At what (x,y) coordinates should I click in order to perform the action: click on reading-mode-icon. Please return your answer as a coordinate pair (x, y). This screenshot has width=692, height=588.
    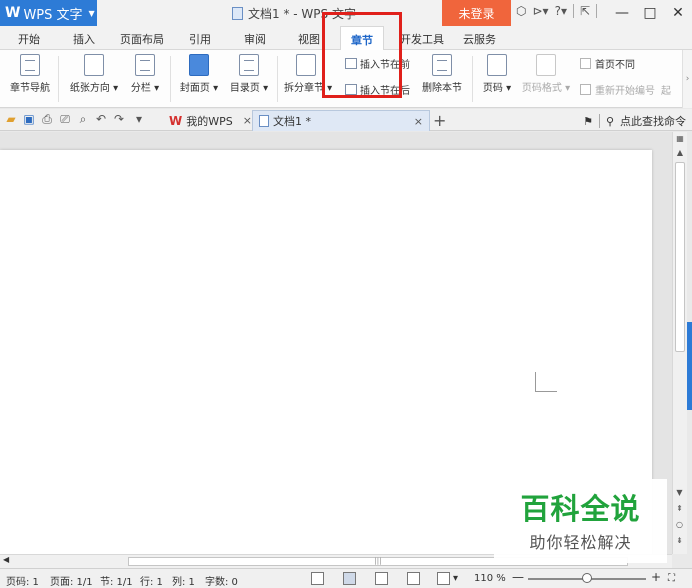
    Looking at the image, I should click on (443, 578).